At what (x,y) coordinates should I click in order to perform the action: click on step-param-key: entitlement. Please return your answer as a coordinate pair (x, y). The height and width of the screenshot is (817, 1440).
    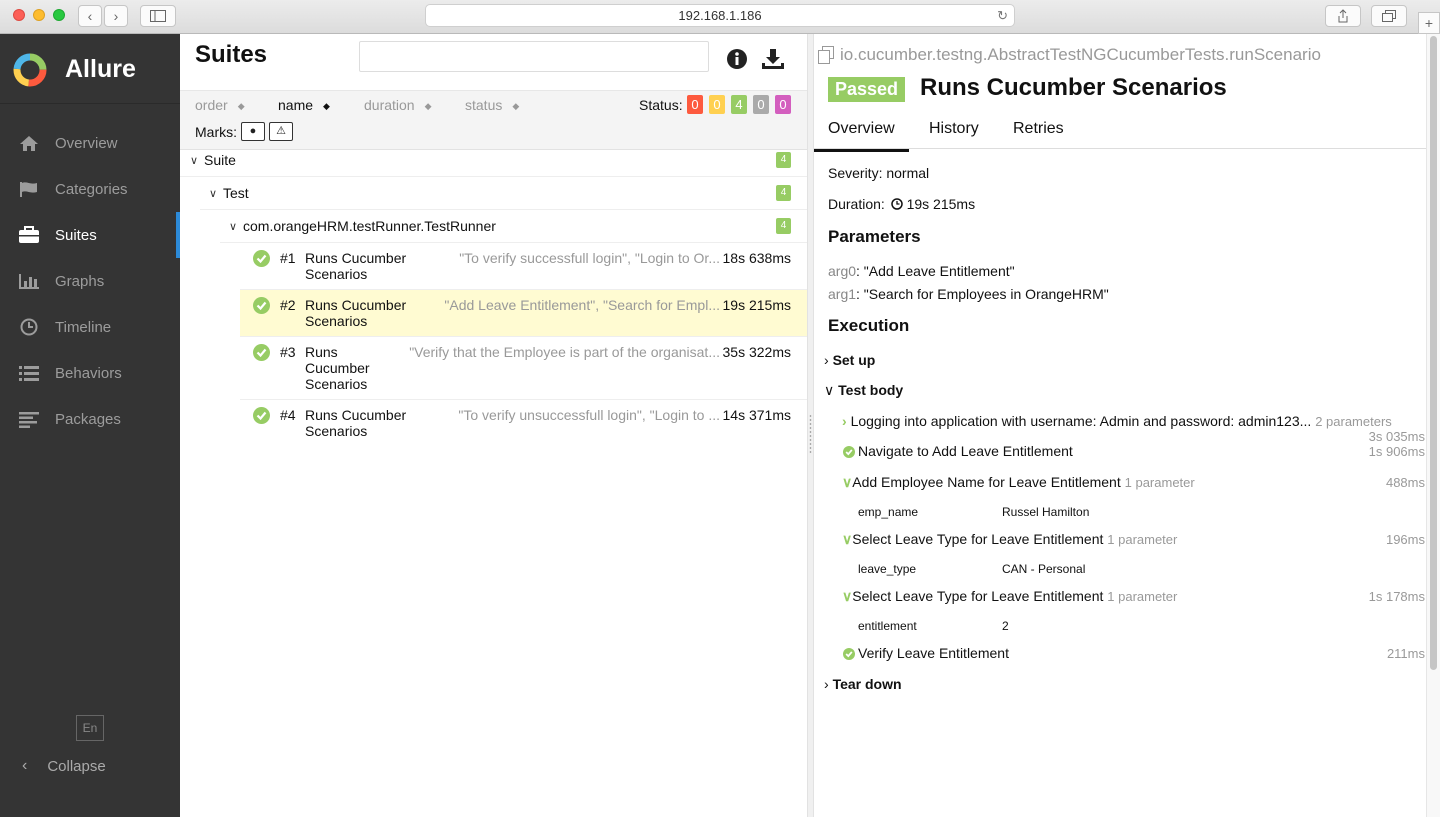
    Looking at the image, I should click on (887, 626).